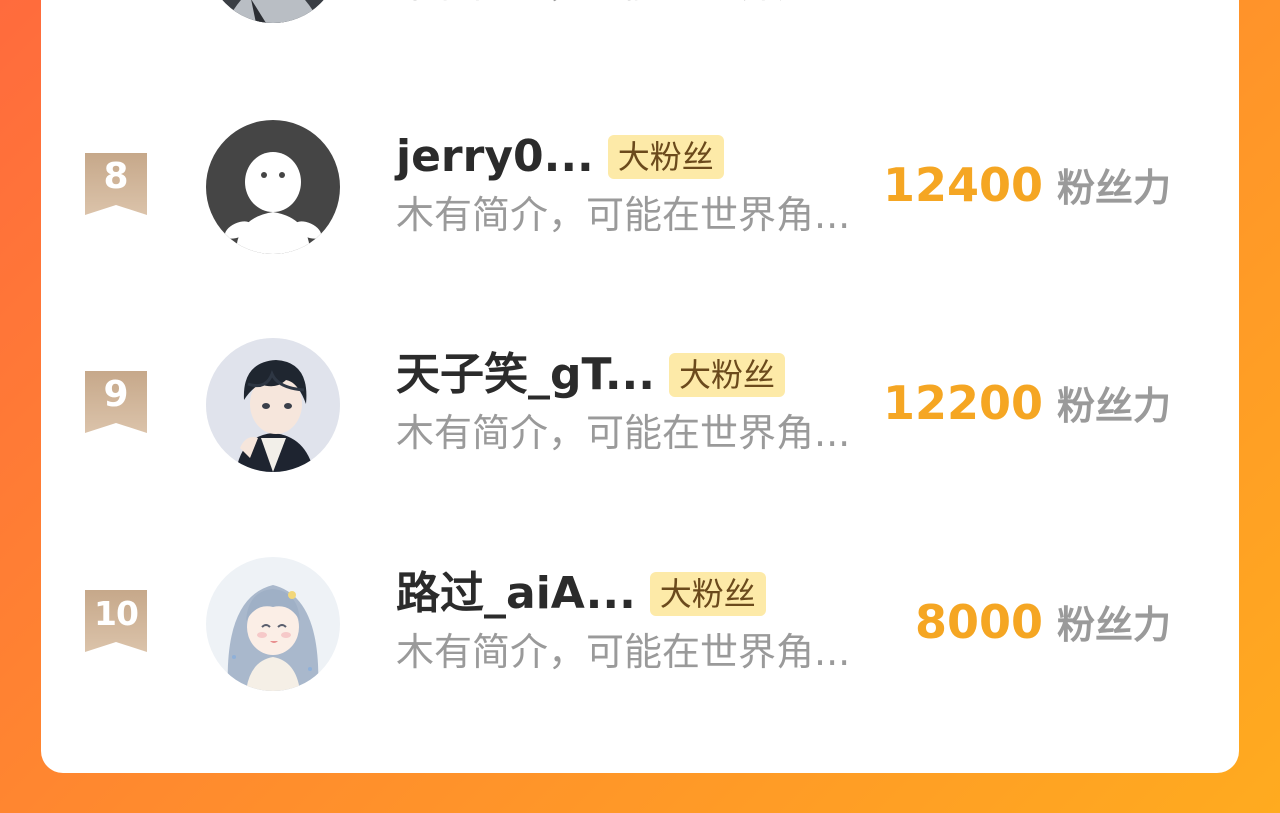 The image size is (1280, 813). What do you see at coordinates (116, 394) in the screenshot?
I see `rank-number: 9` at bounding box center [116, 394].